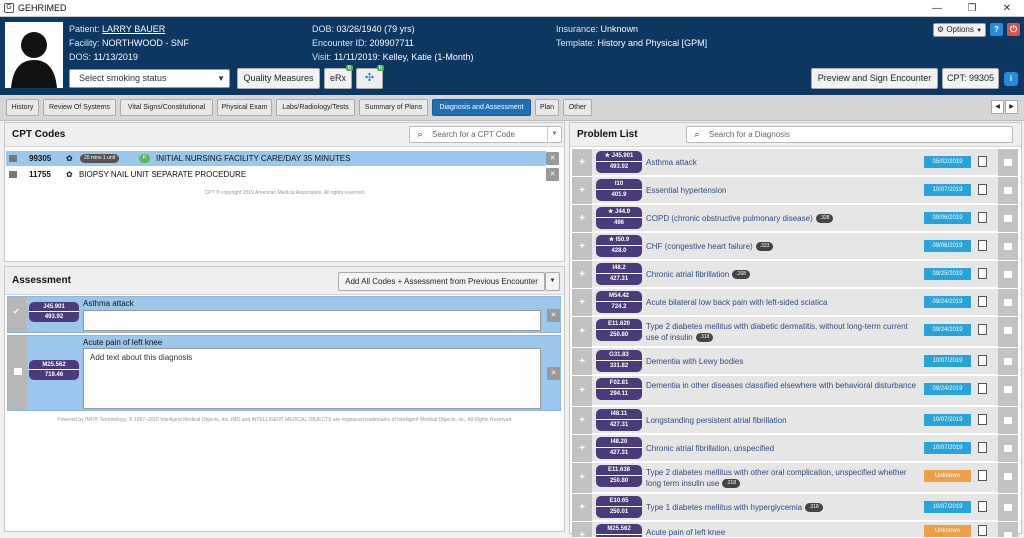 The image size is (1024, 538). I want to click on info-icon: i, so click(1011, 79).